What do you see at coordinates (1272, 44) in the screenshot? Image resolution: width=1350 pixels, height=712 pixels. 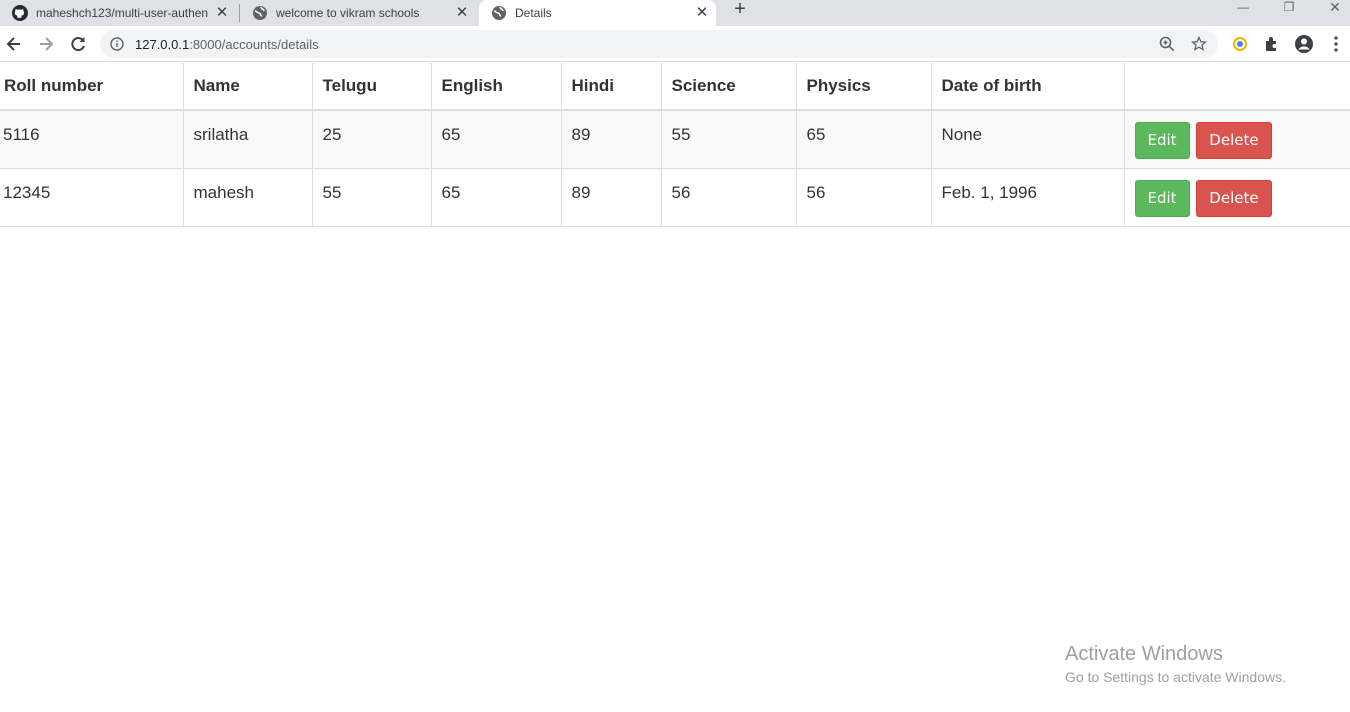 I see `extensions-puzzle-icon` at bounding box center [1272, 44].